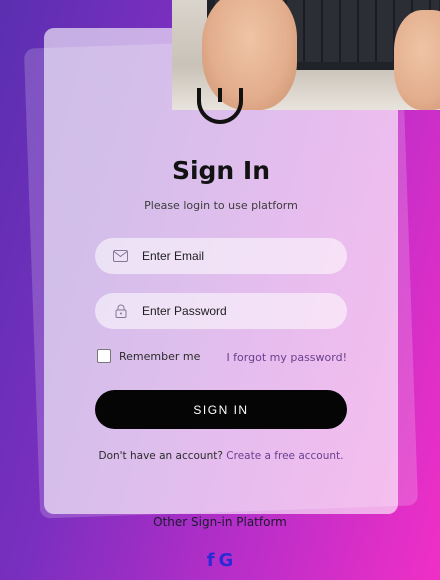  I want to click on social-login-row: fG, so click(220, 560).